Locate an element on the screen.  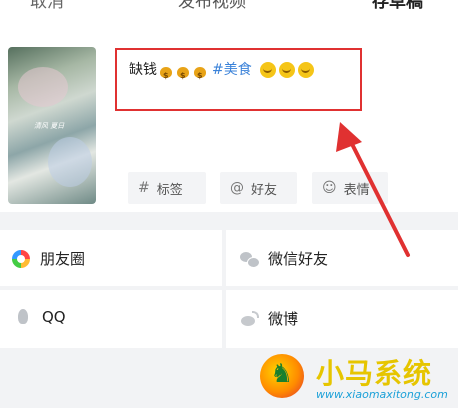
save-draft-button: 存草稿 is located at coordinates (397, 7).